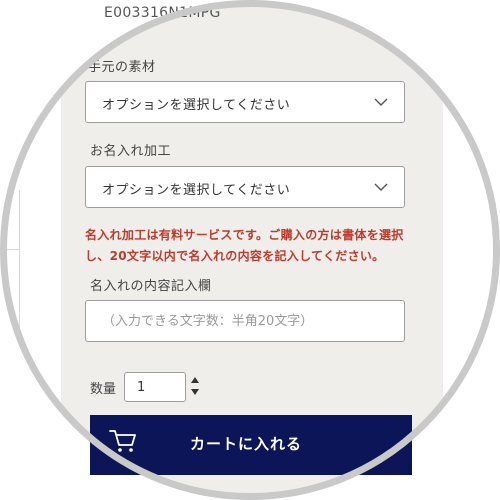 The image size is (500, 500). Describe the element at coordinates (246, 444) in the screenshot. I see `add-to-cart-label: カートに入れる` at that location.